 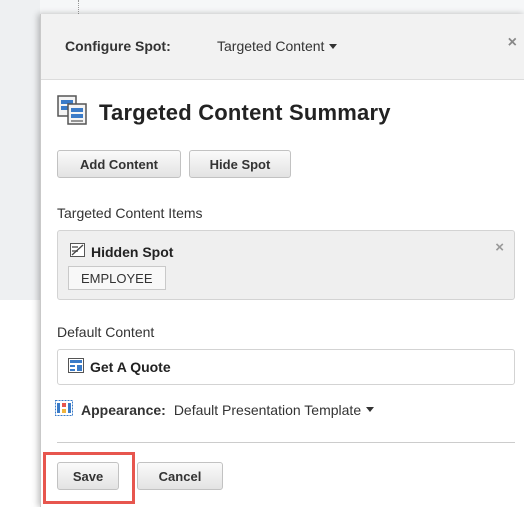 What do you see at coordinates (286, 367) in the screenshot?
I see `default-content-field: Get A Quote` at bounding box center [286, 367].